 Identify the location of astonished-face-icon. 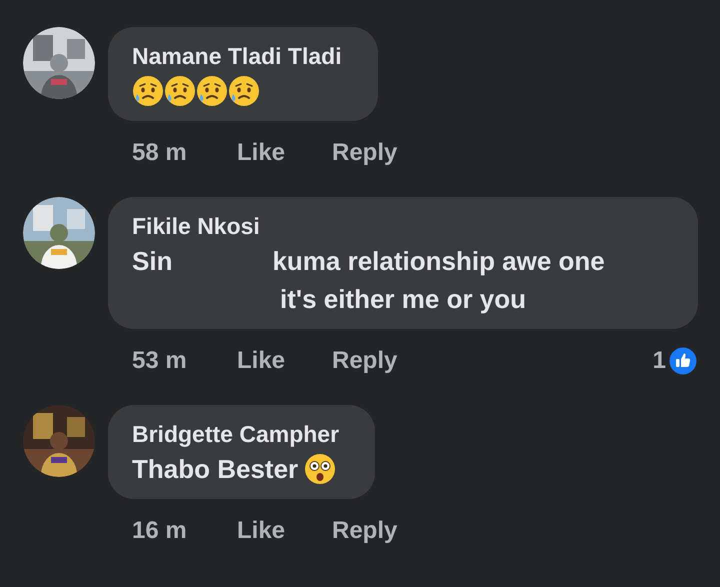
(320, 469).